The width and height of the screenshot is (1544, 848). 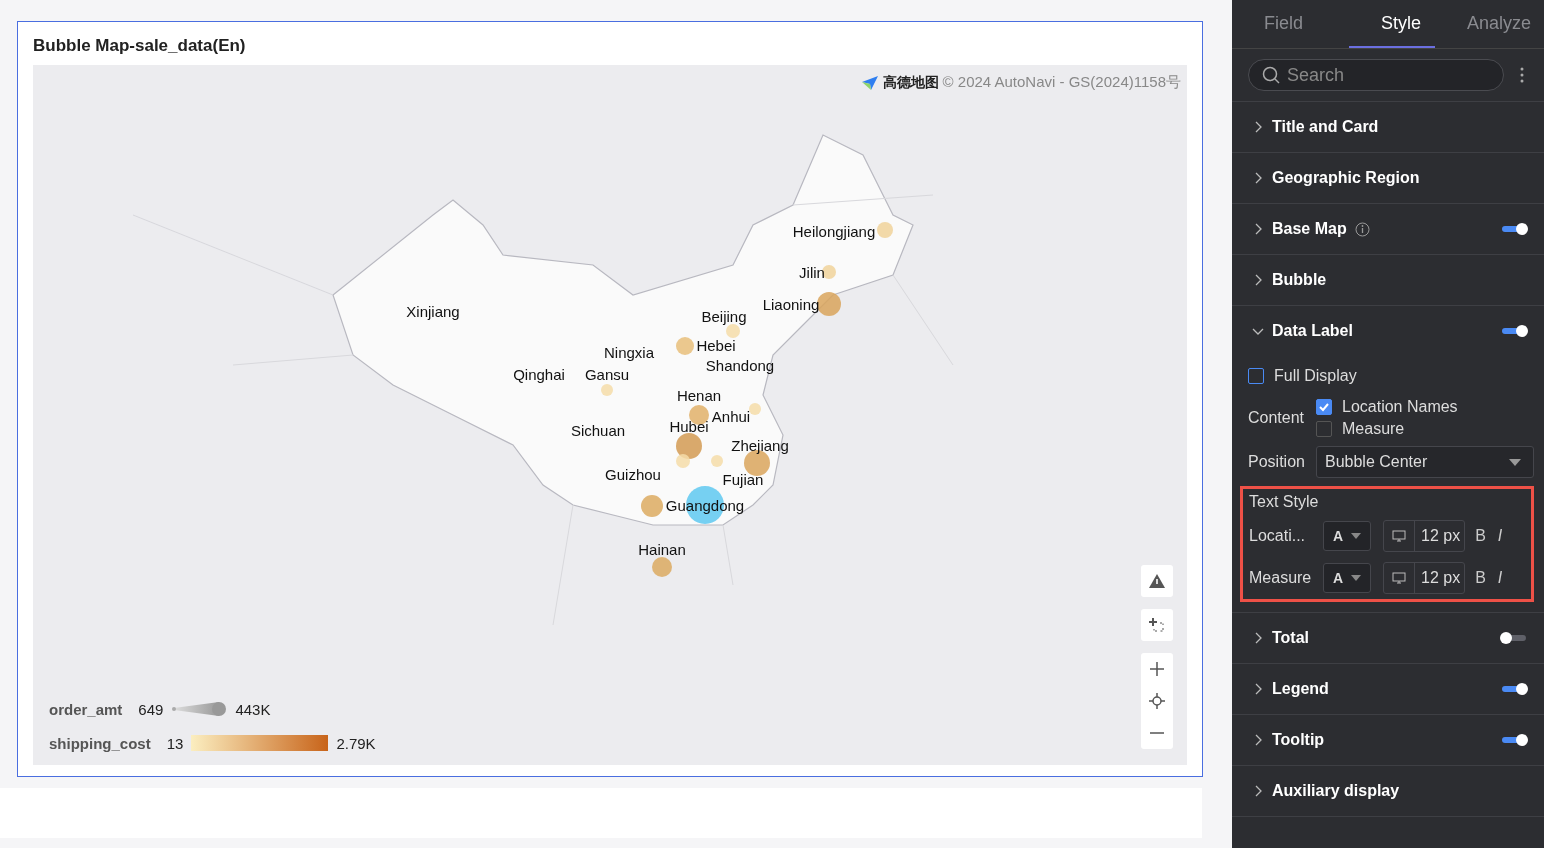 What do you see at coordinates (1061, 82) in the screenshot?
I see `copyright-text: © 2024 AutoNavi - GS(2024)1158号` at bounding box center [1061, 82].